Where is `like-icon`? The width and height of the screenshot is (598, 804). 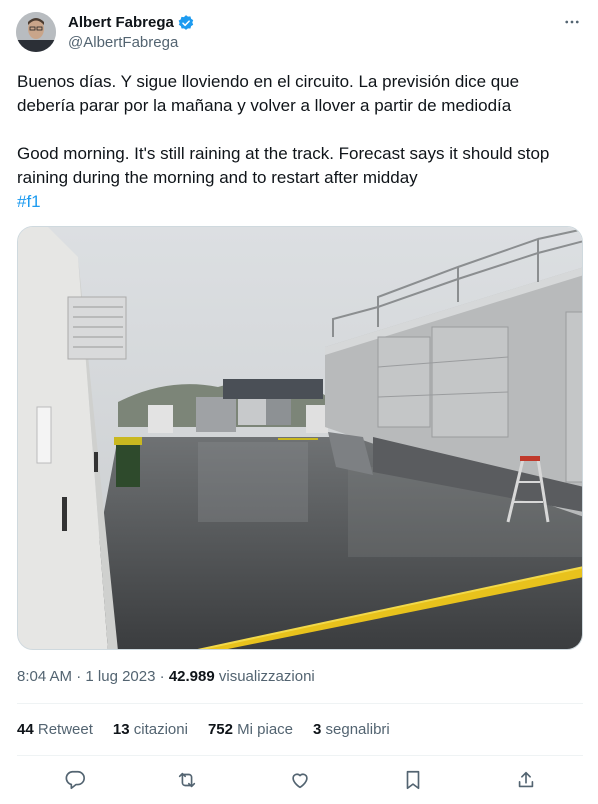
like-icon is located at coordinates (300, 780).